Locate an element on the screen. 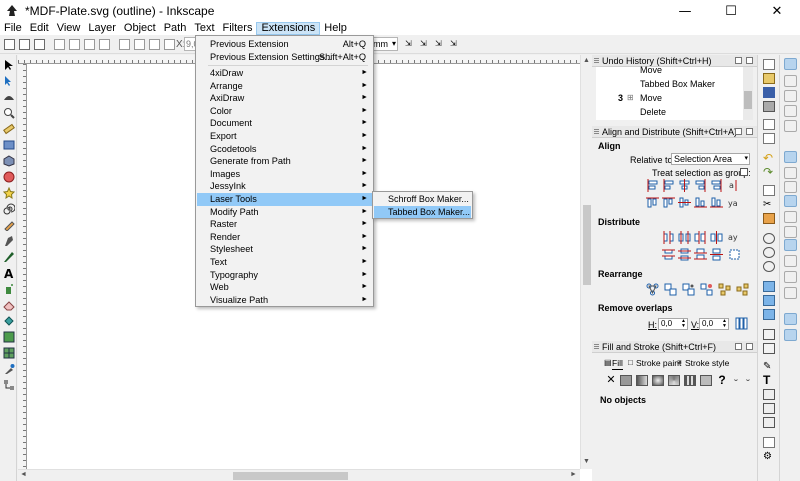  distribute-top-edges-icon is located at coordinates (668, 254).